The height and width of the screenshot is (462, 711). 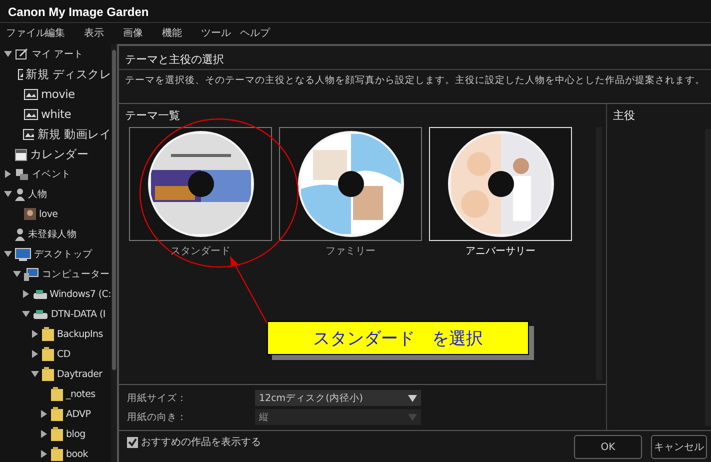 I want to click on tree-item-label: イベント, so click(x=51, y=174).